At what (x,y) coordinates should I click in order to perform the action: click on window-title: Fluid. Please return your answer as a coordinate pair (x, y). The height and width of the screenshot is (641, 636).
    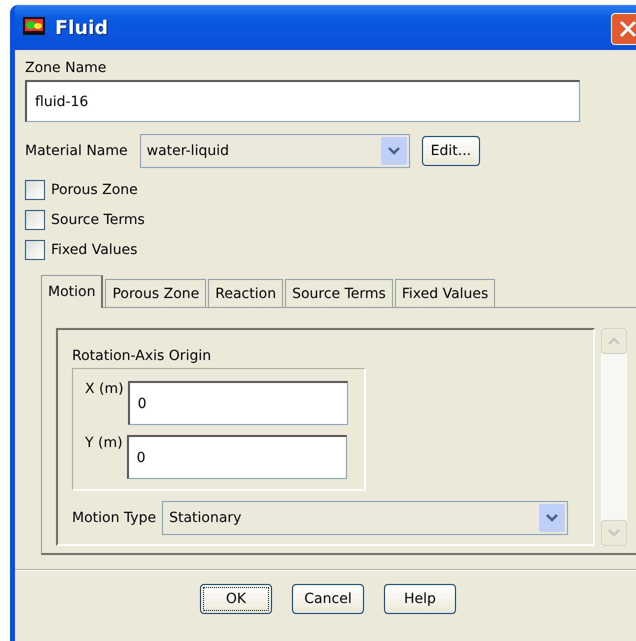
    Looking at the image, I should click on (81, 27).